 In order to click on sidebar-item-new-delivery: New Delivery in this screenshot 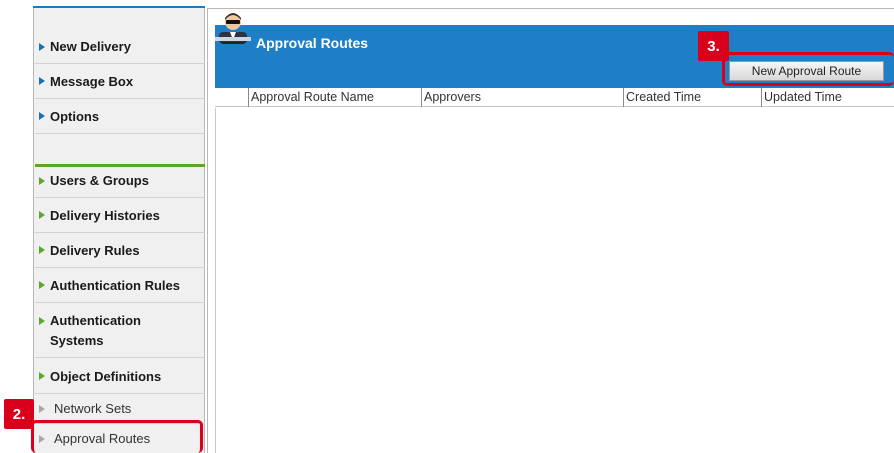, I will do `click(120, 47)`.